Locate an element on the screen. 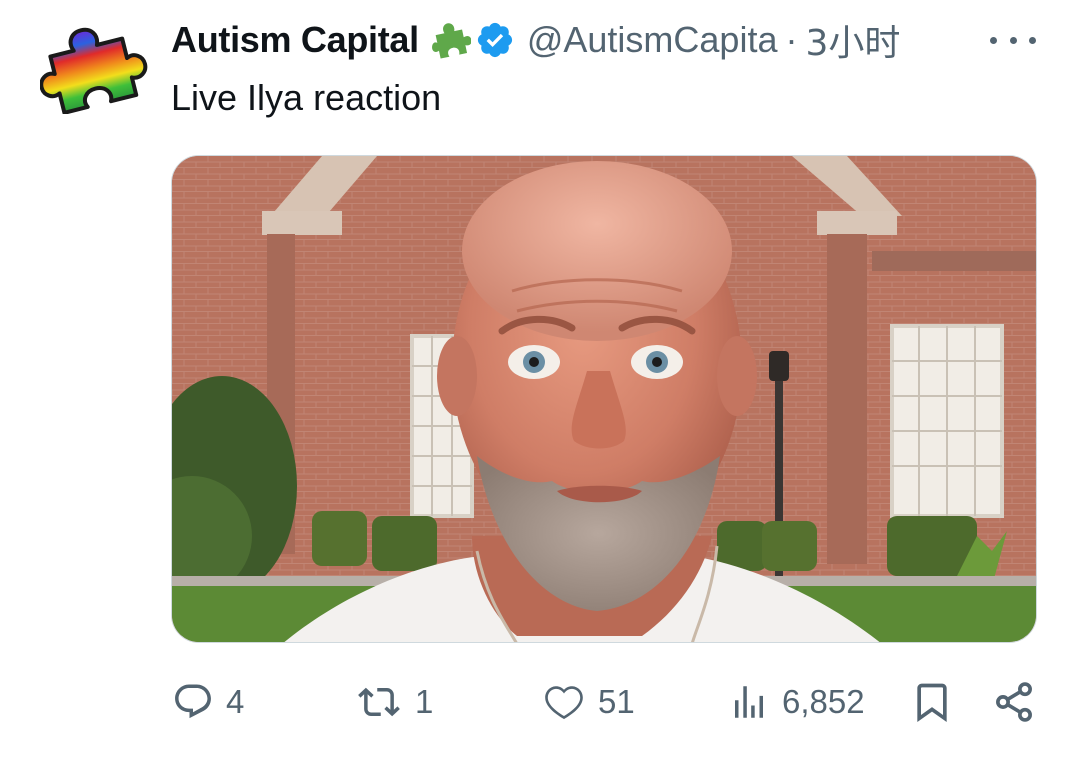 This screenshot has height=761, width=1080. author-avatar is located at coordinates (94, 66).